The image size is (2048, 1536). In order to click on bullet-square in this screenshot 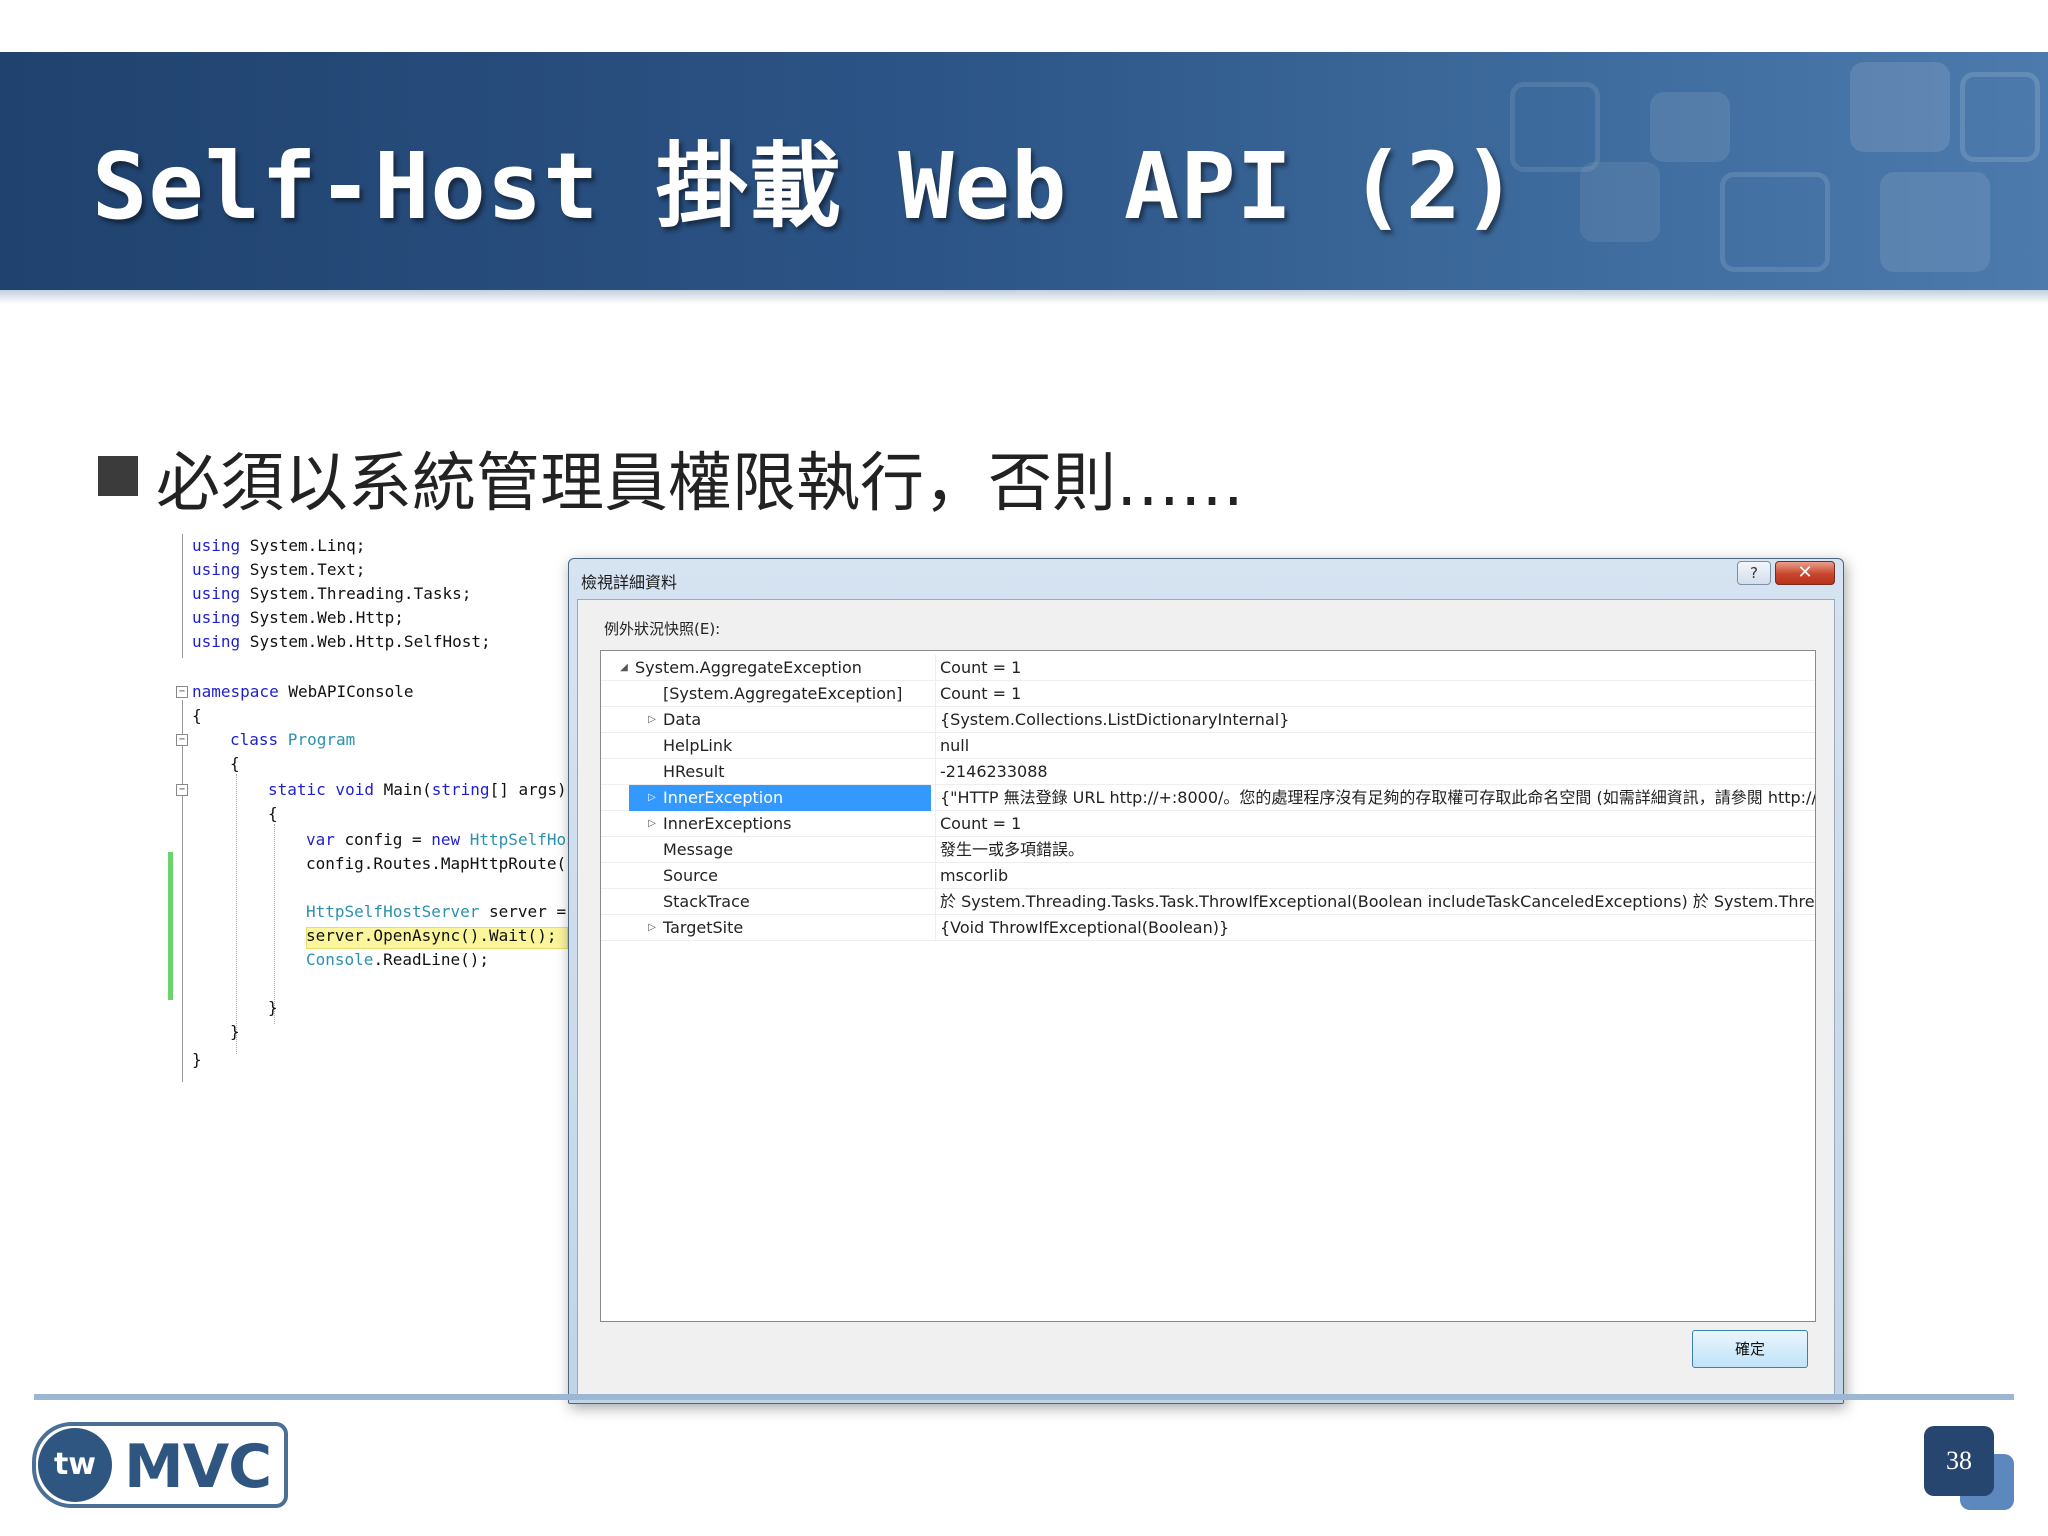, I will do `click(118, 476)`.